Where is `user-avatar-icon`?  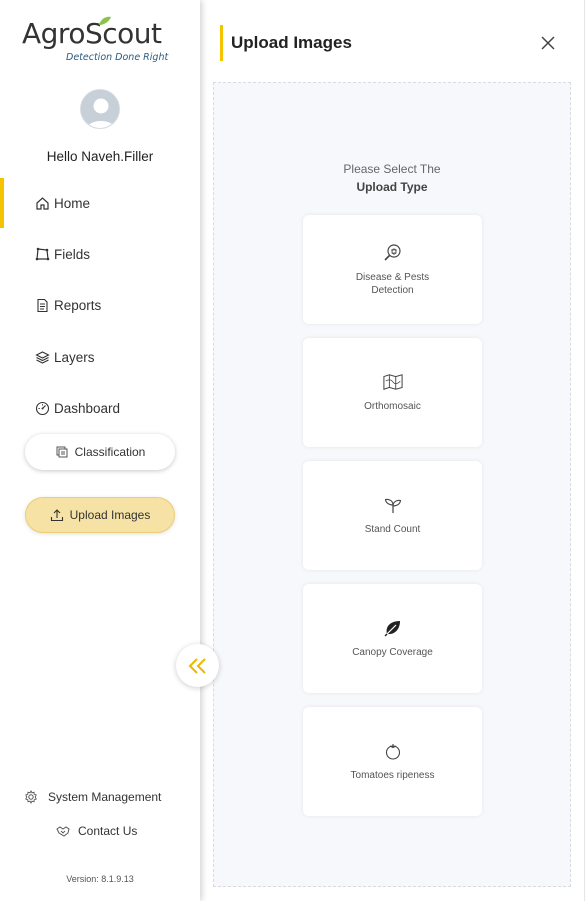 user-avatar-icon is located at coordinates (100, 109).